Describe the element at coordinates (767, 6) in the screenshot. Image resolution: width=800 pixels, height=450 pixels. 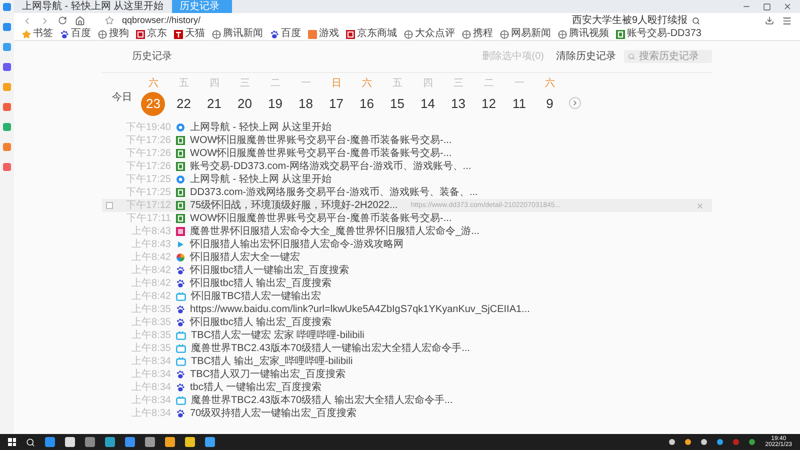
I see `maximize-icon` at that location.